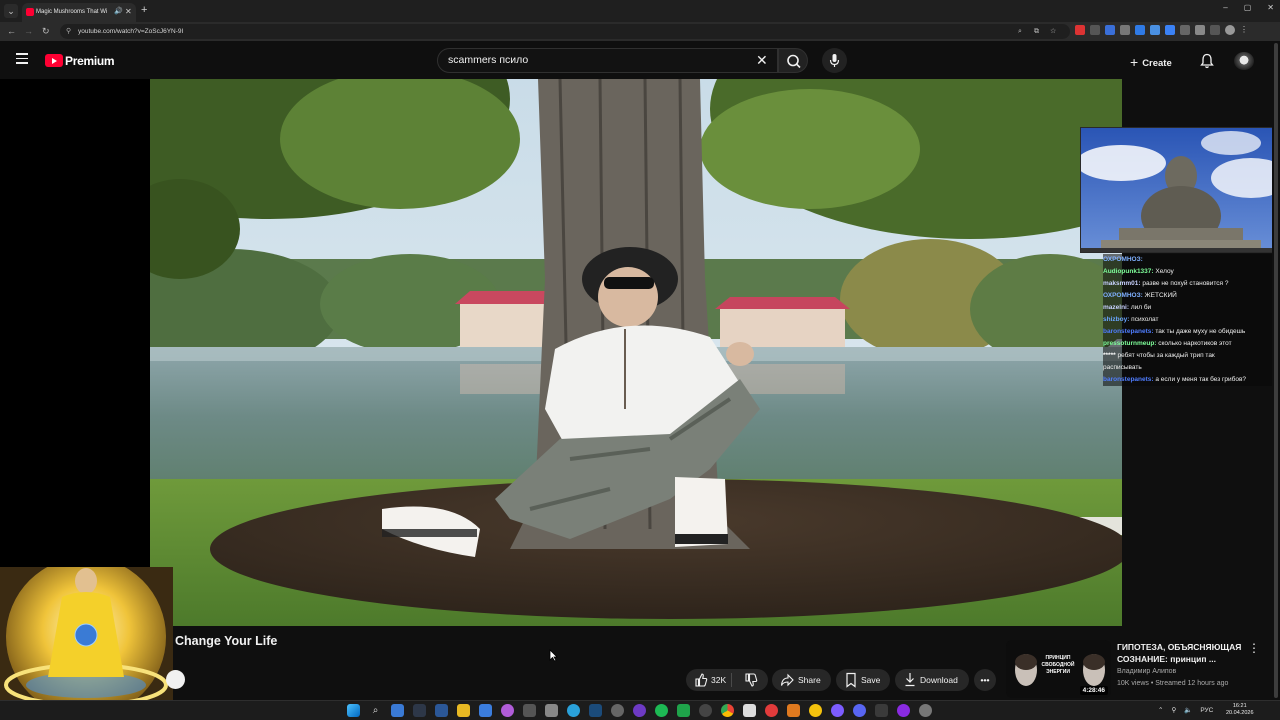 The image size is (1280, 720). What do you see at coordinates (1151, 61) in the screenshot?
I see `create-button: + Create` at bounding box center [1151, 61].